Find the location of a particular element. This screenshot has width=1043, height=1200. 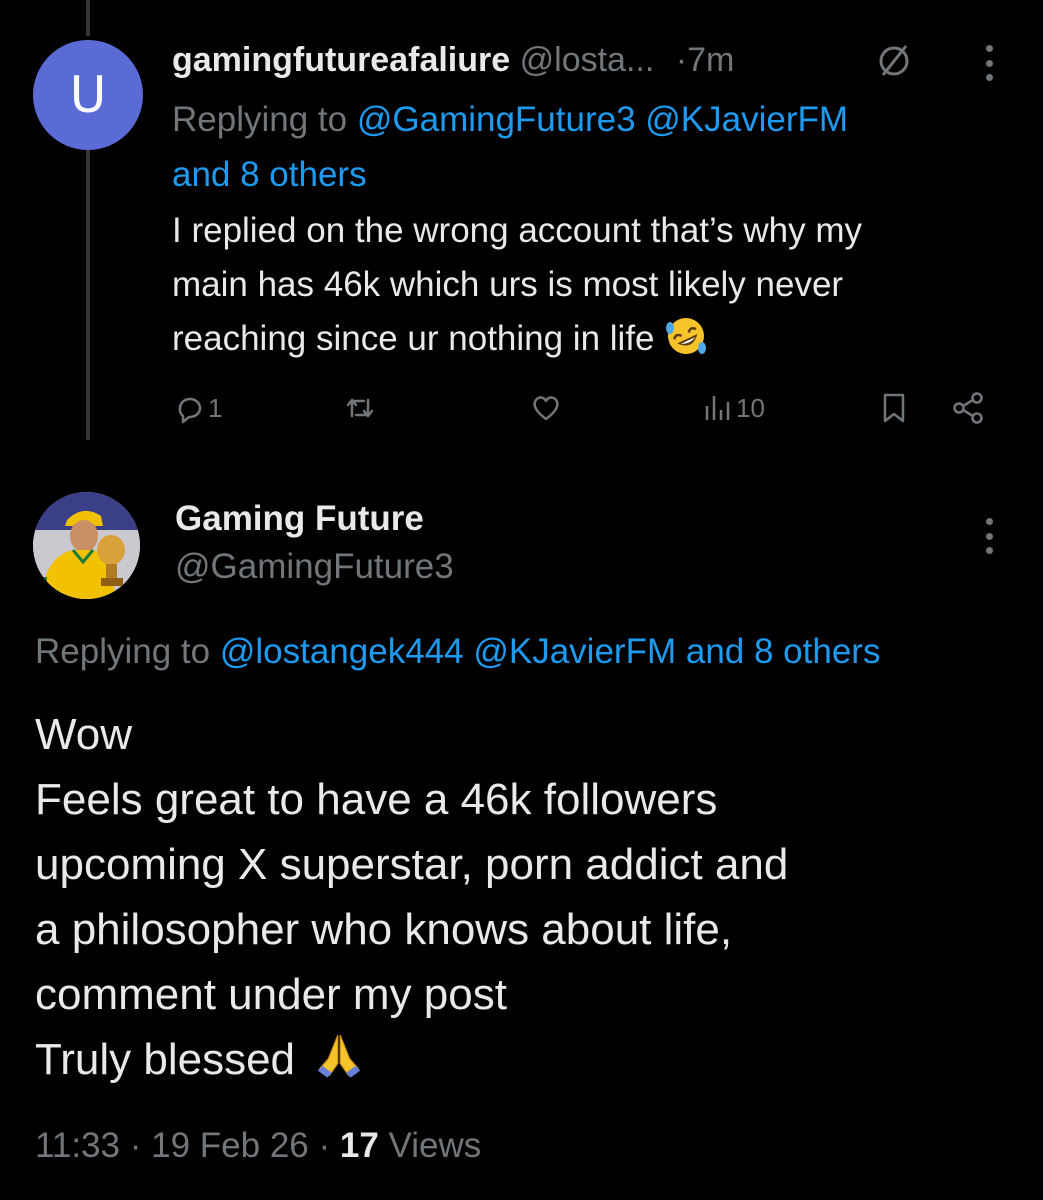

bookmark-action is located at coordinates (894, 408).